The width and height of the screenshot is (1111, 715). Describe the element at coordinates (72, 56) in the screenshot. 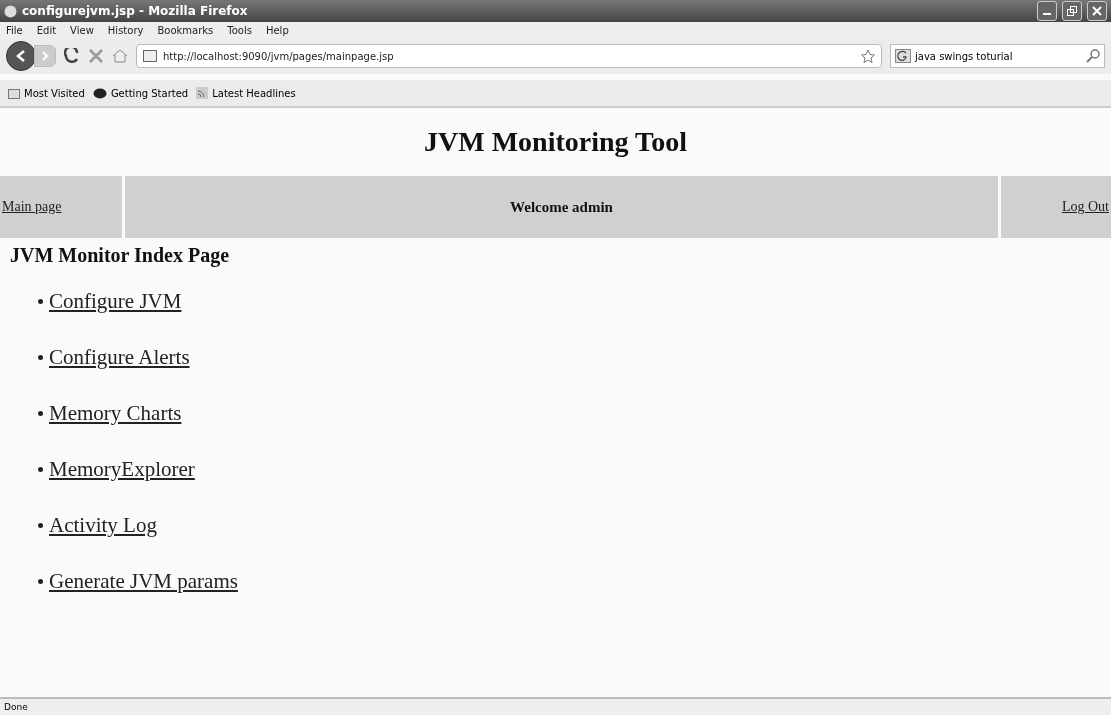

I see `reload-button` at that location.